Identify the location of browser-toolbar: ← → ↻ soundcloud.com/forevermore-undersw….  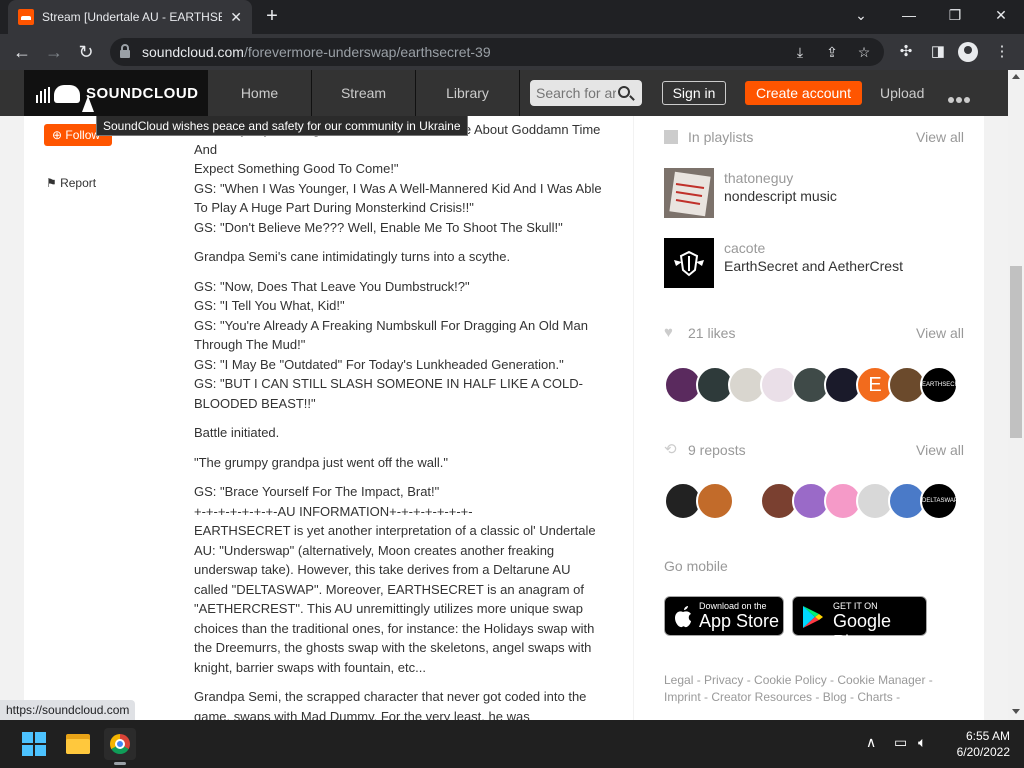
(512, 52).